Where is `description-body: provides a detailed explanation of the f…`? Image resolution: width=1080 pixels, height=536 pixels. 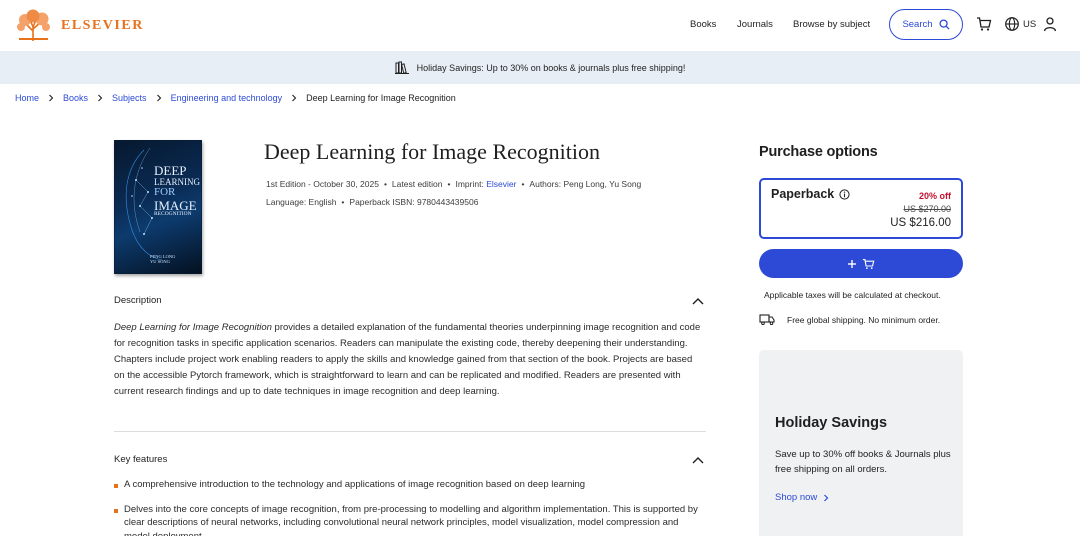
description-body: provides a detailed explanation of the f… is located at coordinates (407, 359).